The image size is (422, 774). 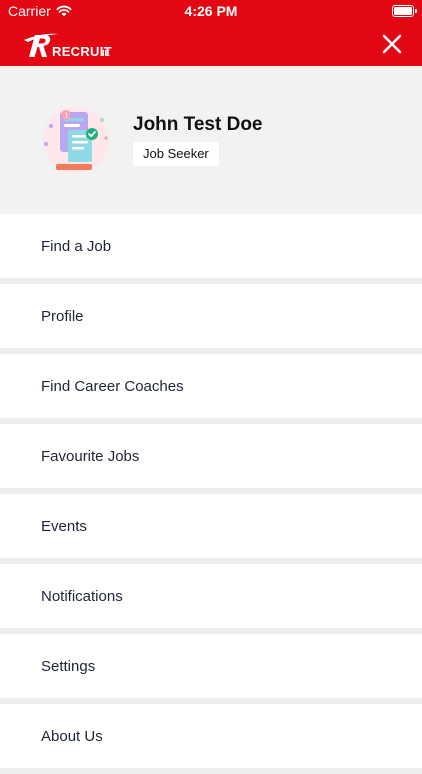 I want to click on menu-item-label: Find Career Coaches, so click(x=112, y=386).